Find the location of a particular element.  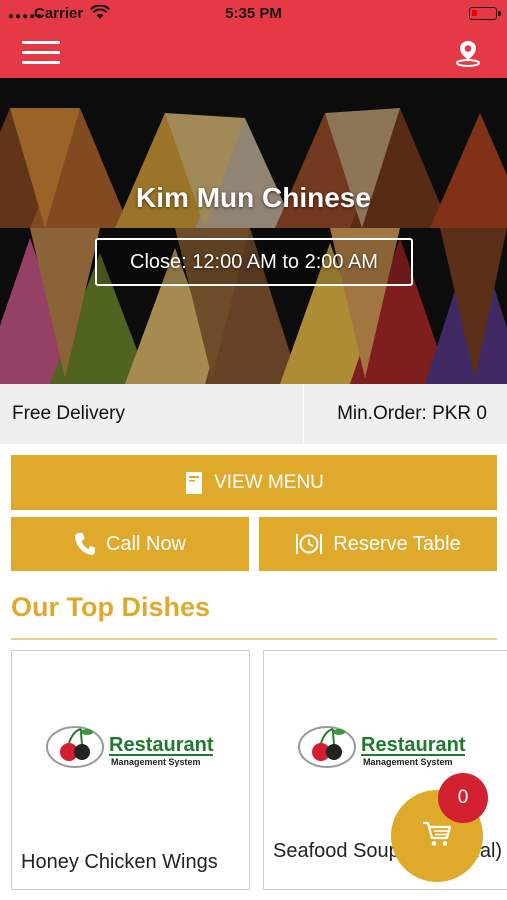

section-divider is located at coordinates (254, 639).